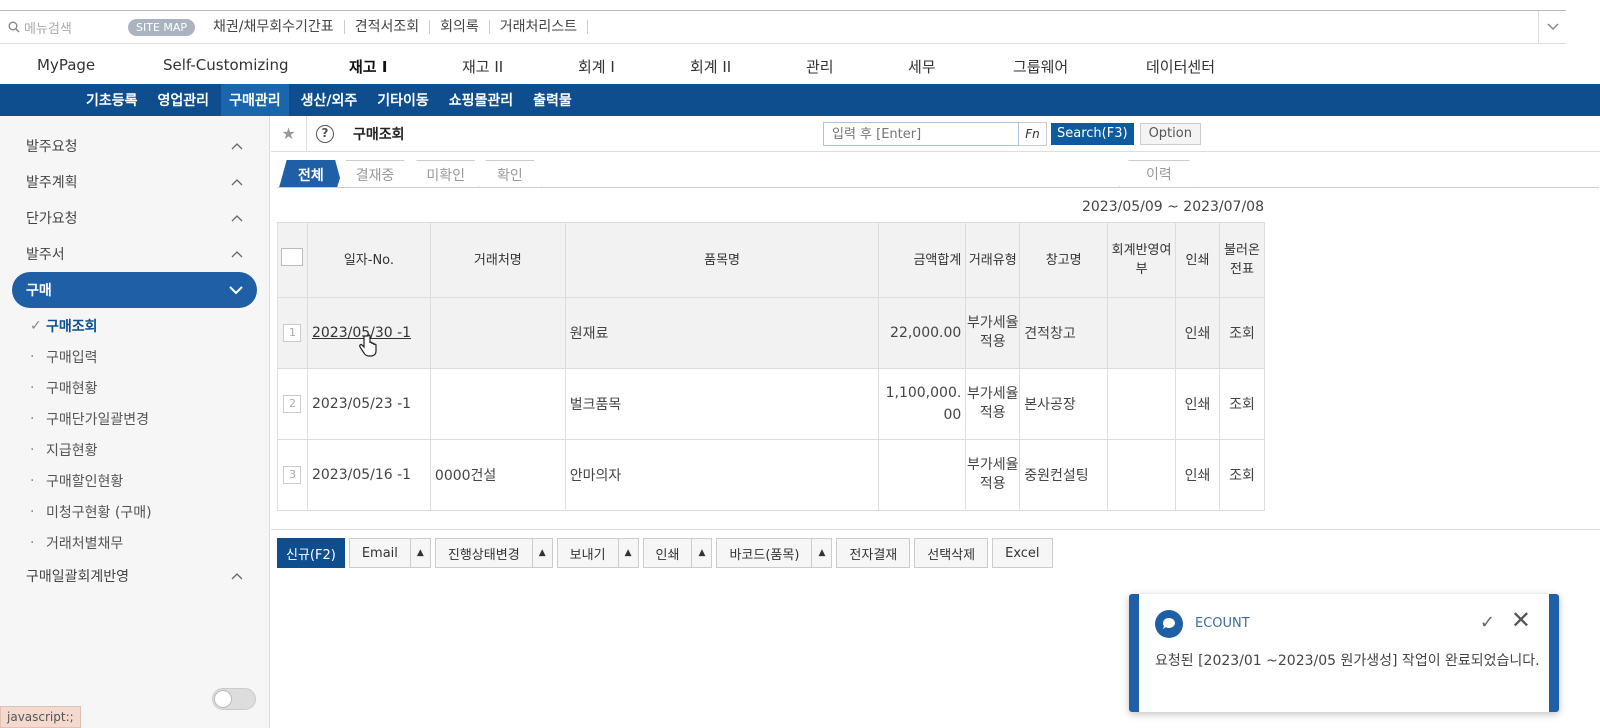  What do you see at coordinates (329, 100) in the screenshot?
I see `sub-nav-production: 생산/외주` at bounding box center [329, 100].